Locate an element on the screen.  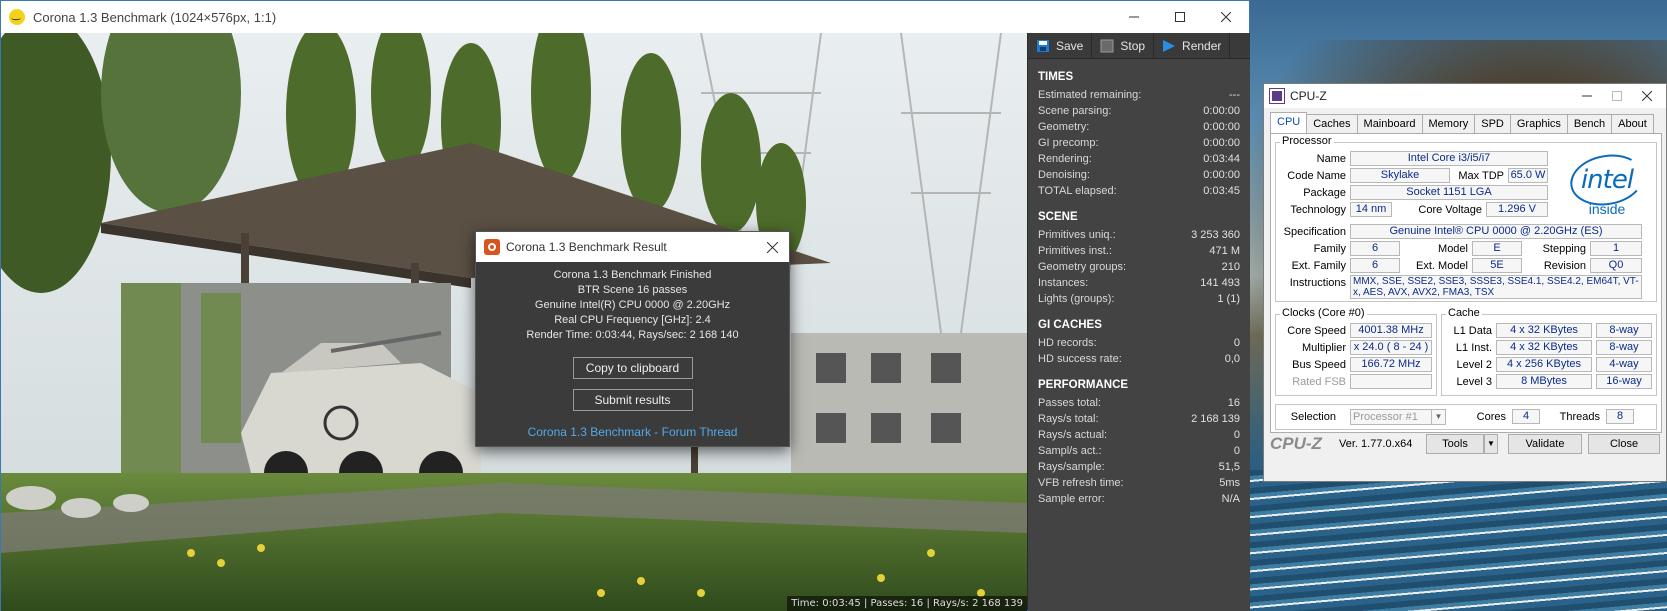
stat-row: Denoising: 0:00:00 is located at coordinates (1139, 175).